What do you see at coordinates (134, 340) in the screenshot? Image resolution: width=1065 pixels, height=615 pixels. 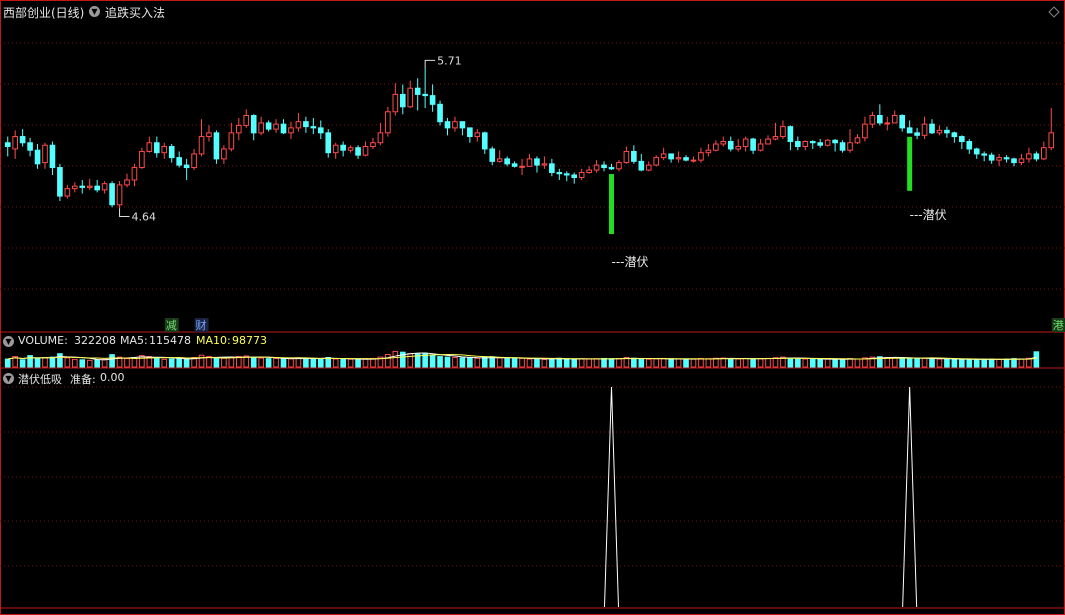 I see `ma5-label: MA5:` at bounding box center [134, 340].